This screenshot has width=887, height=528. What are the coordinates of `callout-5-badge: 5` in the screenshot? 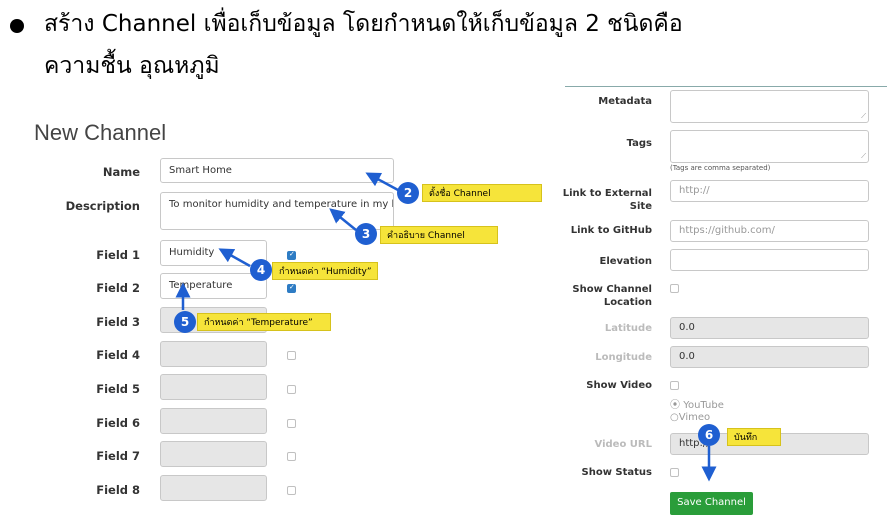 It's located at (185, 322).